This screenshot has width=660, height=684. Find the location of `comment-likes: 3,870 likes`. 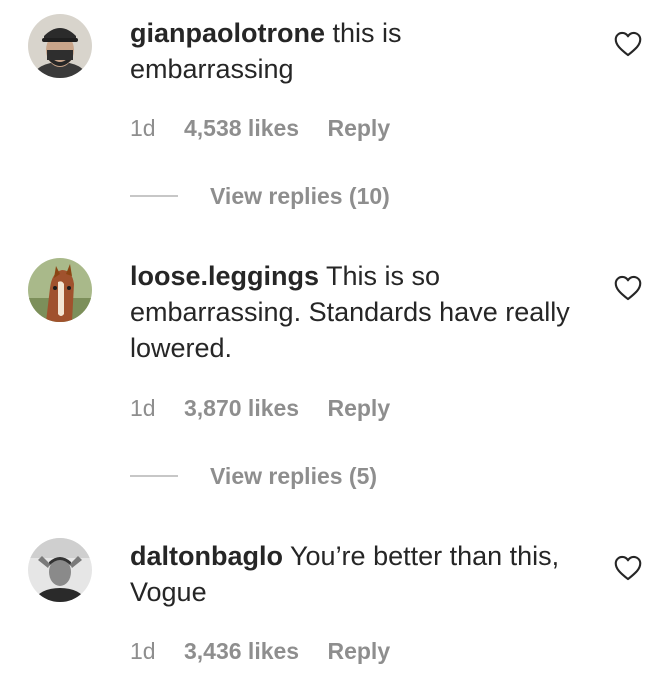

comment-likes: 3,870 likes is located at coordinates (241, 408).